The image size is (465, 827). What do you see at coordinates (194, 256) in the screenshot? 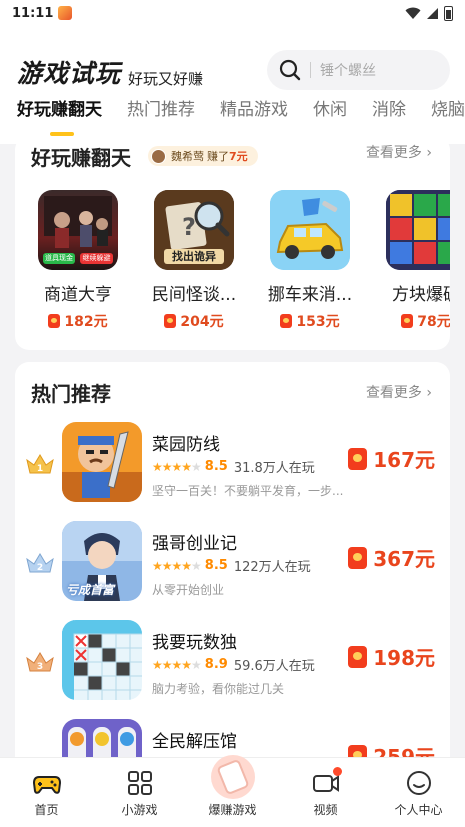
I see `game-badge: 找出诡异` at bounding box center [194, 256].